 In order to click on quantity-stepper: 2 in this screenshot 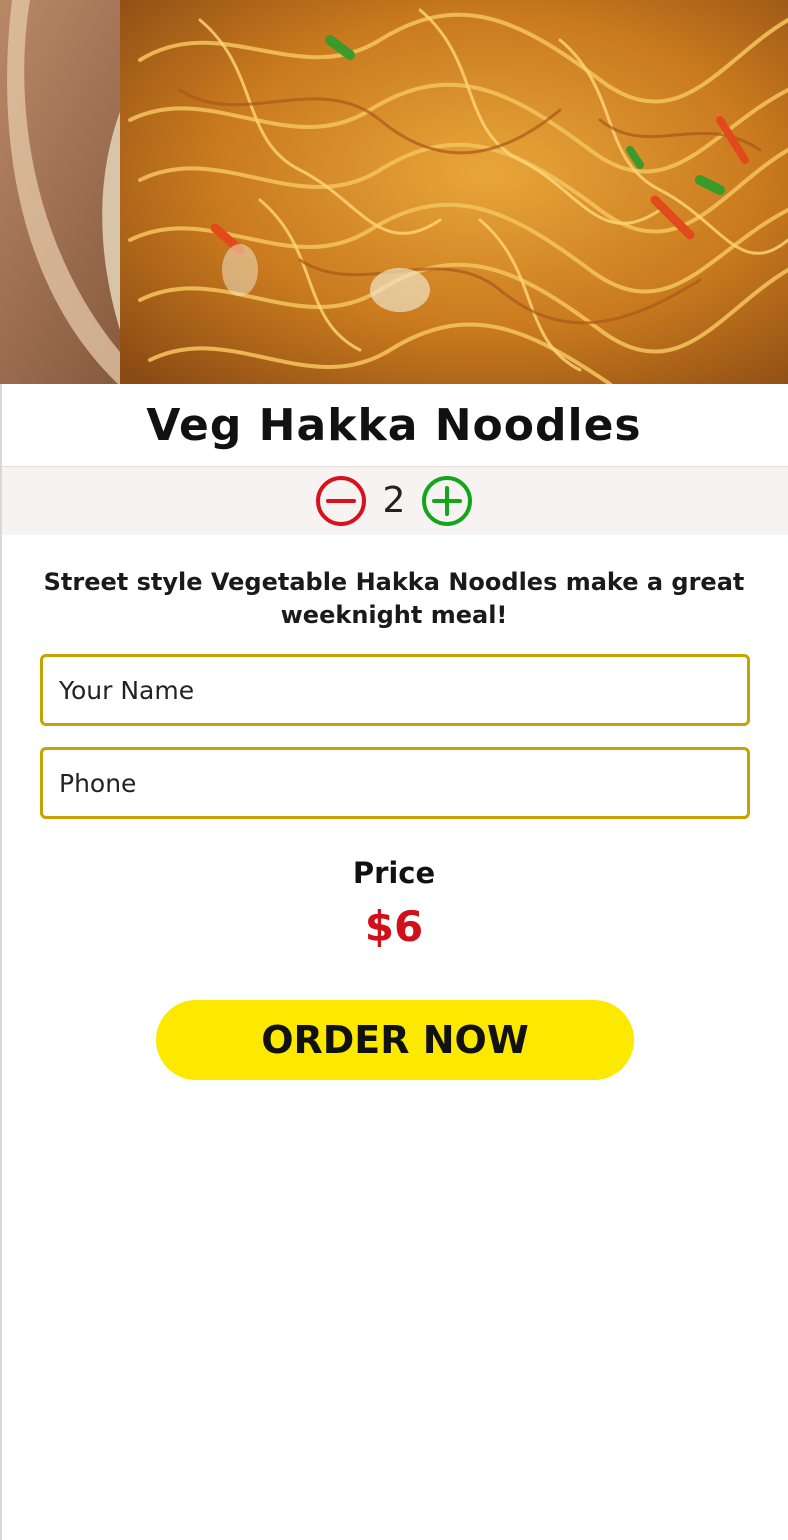, I will do `click(394, 500)`.